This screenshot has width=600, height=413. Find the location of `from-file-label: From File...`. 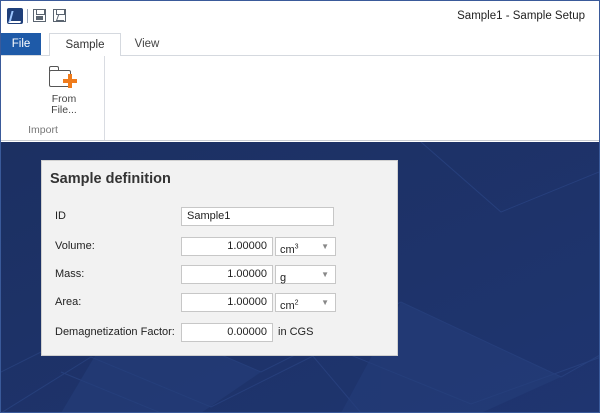

from-file-label: From File... is located at coordinates (64, 104).